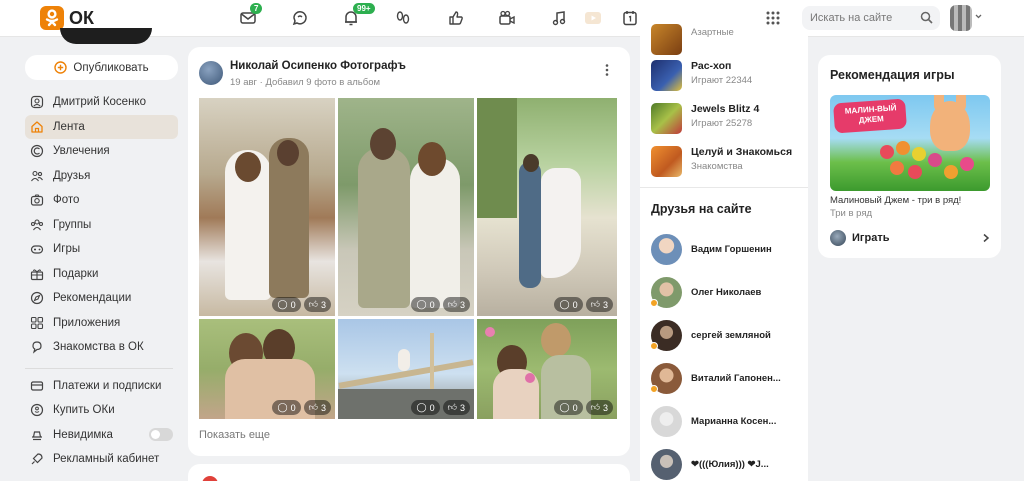 This screenshot has width=1024, height=481. I want to click on user-avatar, so click(961, 18).